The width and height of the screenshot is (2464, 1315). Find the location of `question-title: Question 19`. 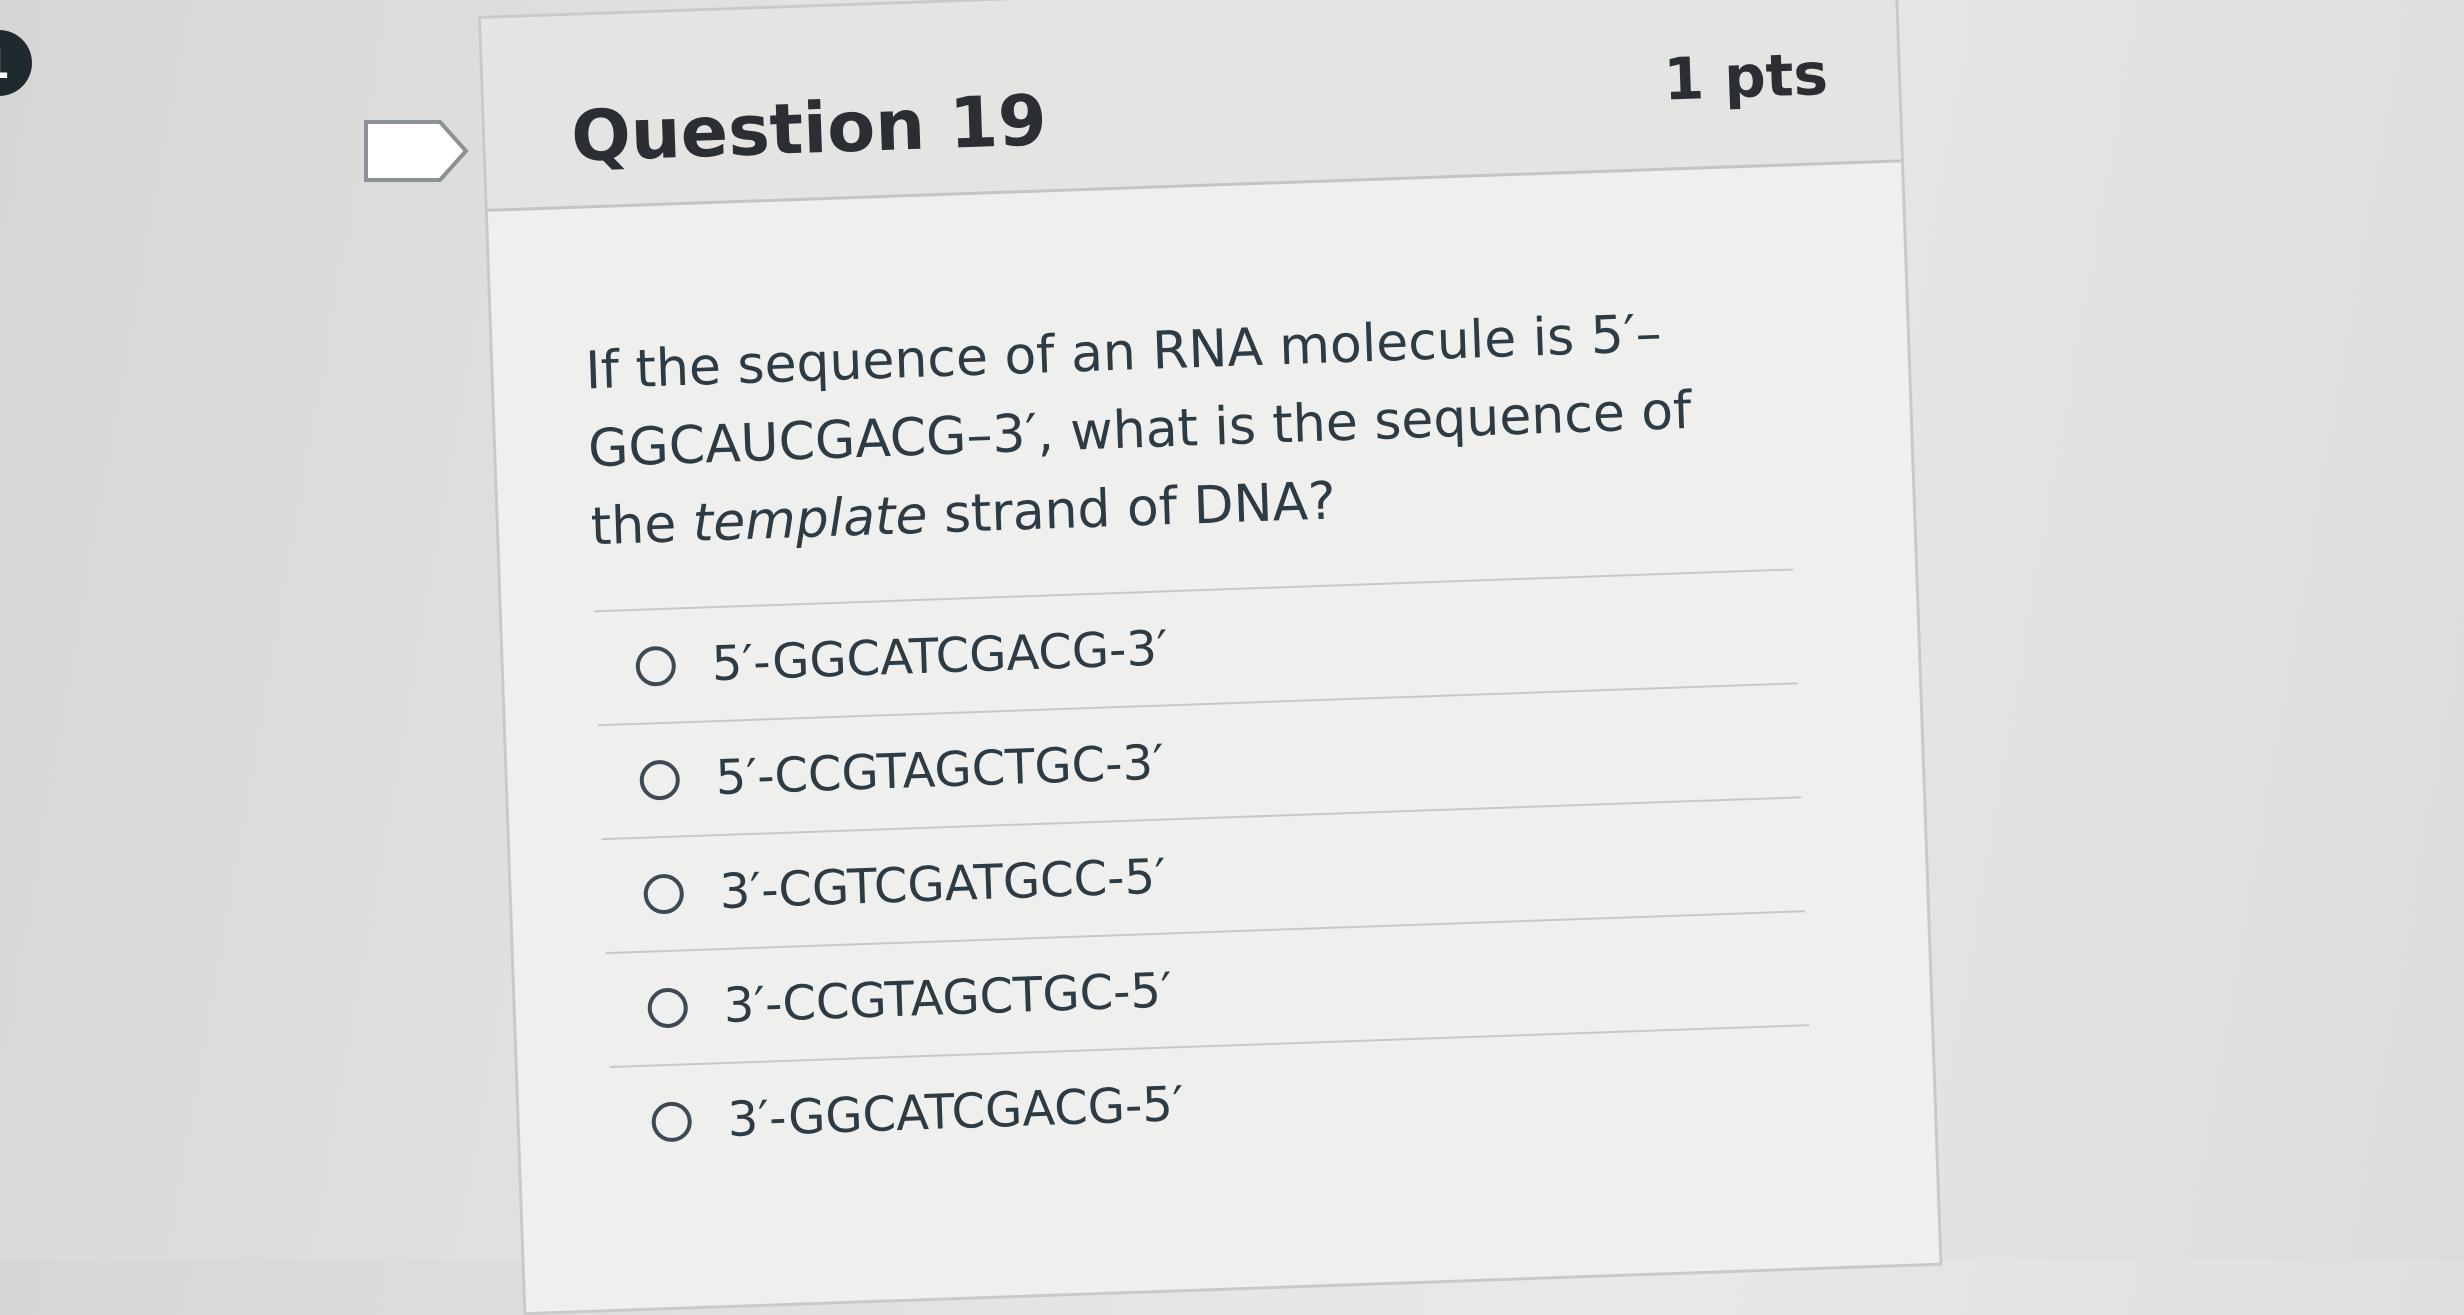

question-title: Question 19 is located at coordinates (809, 128).